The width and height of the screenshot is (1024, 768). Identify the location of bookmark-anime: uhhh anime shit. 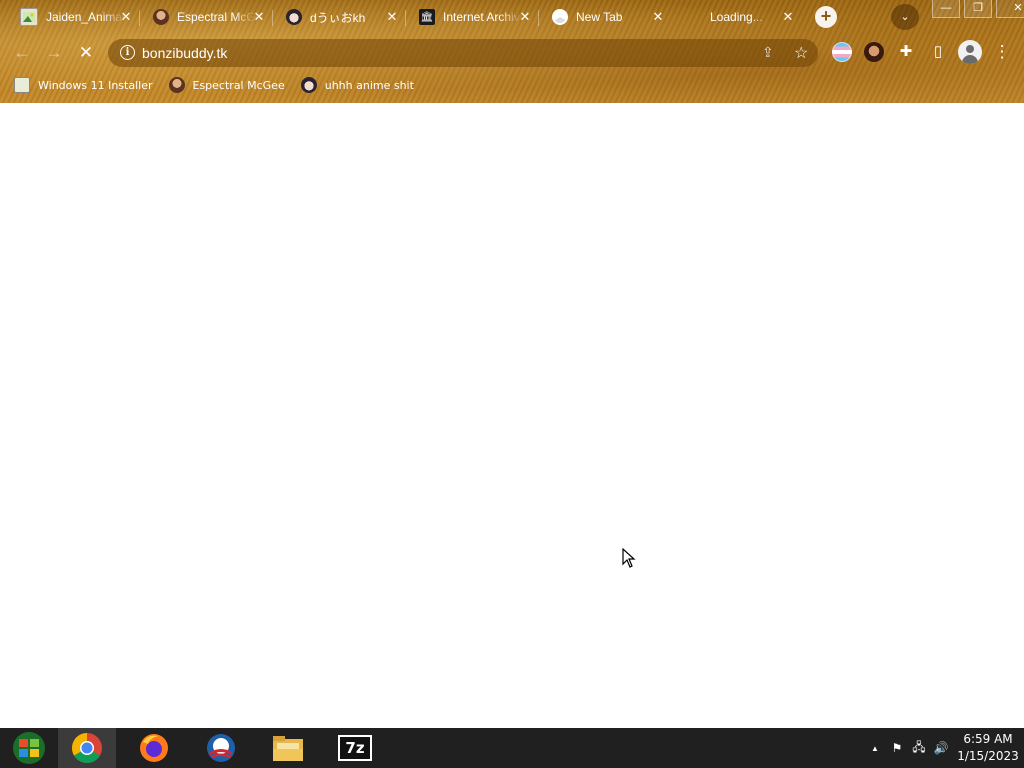
(357, 85).